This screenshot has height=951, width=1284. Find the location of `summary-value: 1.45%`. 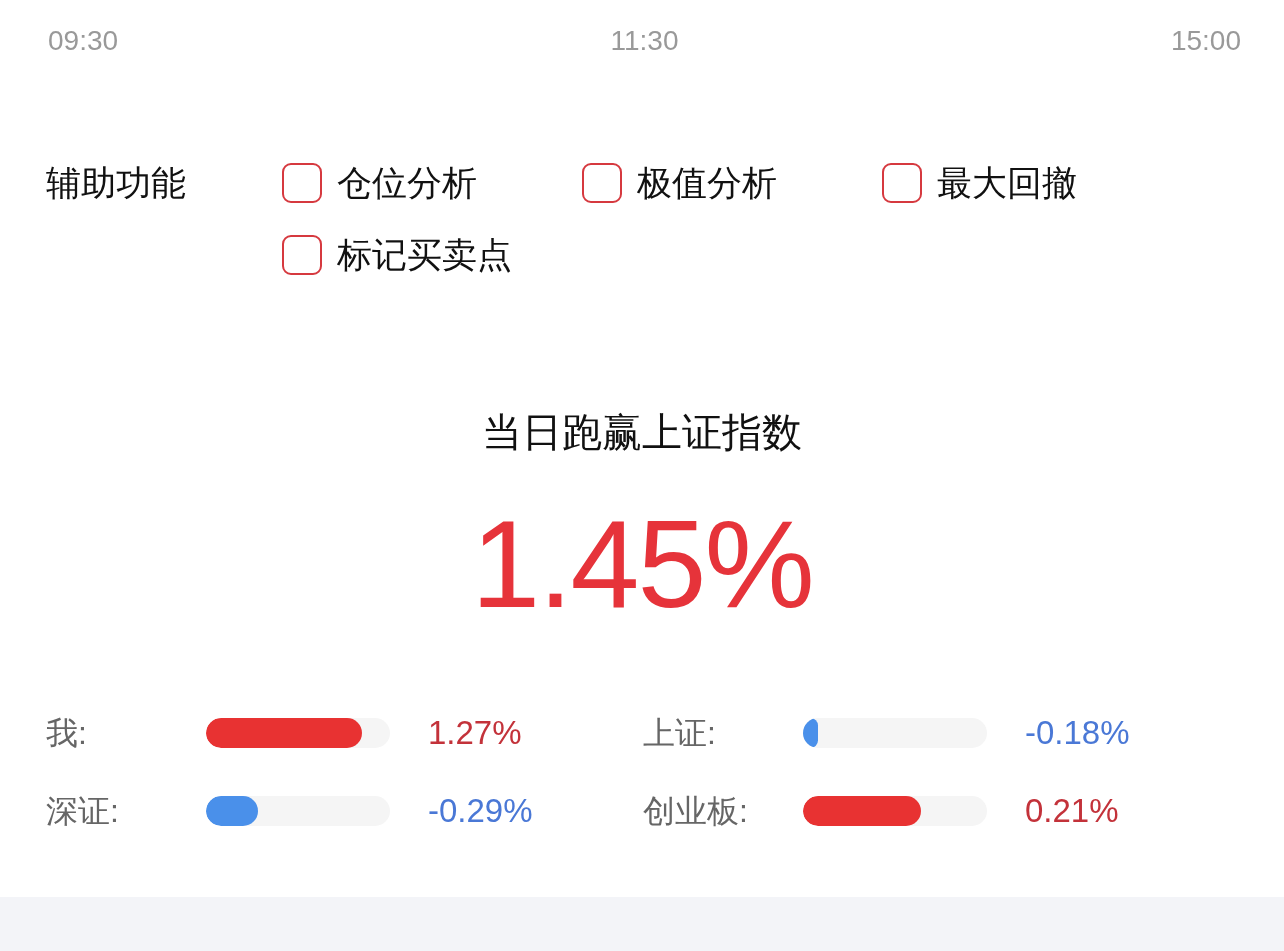

summary-value: 1.45% is located at coordinates (642, 564).